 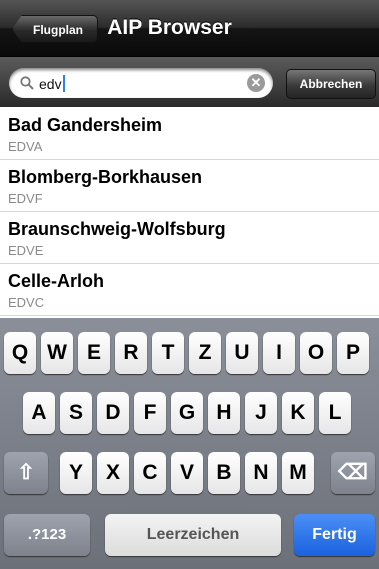 What do you see at coordinates (55, 29) in the screenshot?
I see `back-button: Flugplan` at bounding box center [55, 29].